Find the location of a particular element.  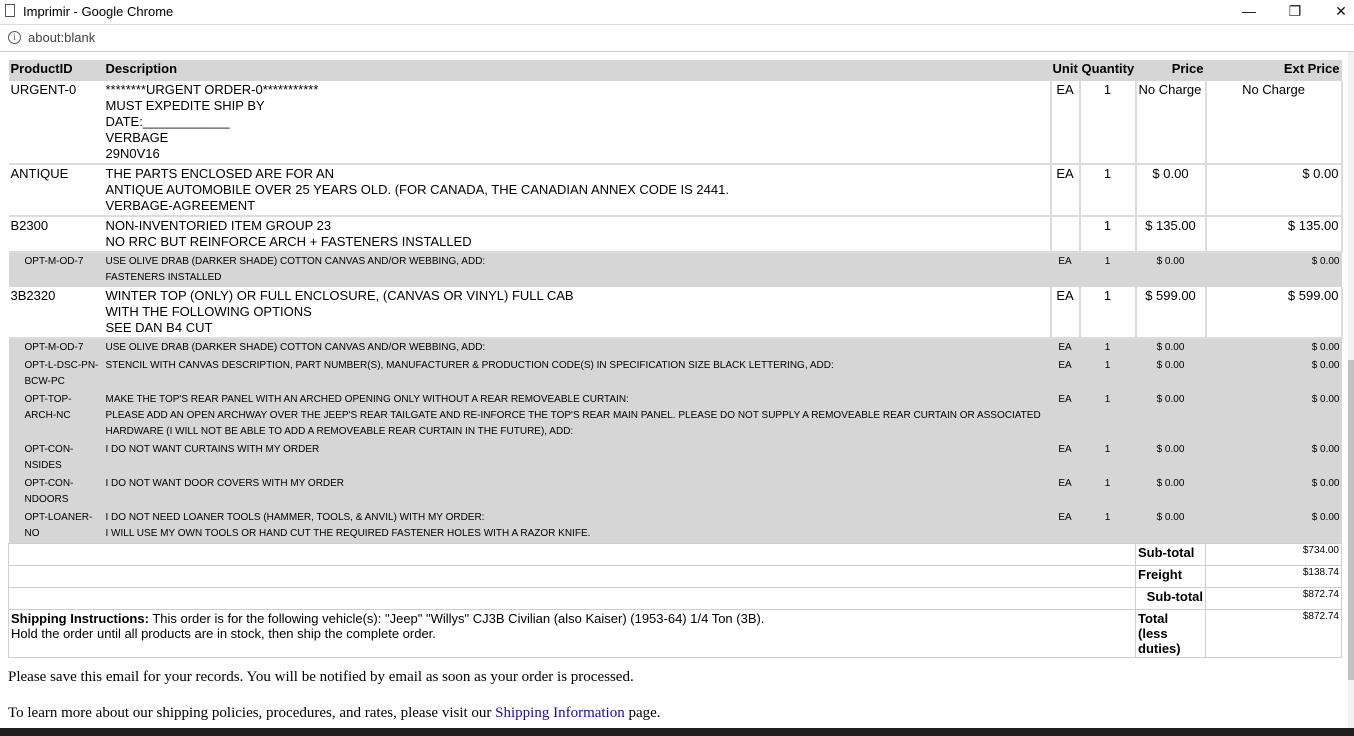

minimize-button: — is located at coordinates (1249, 12).